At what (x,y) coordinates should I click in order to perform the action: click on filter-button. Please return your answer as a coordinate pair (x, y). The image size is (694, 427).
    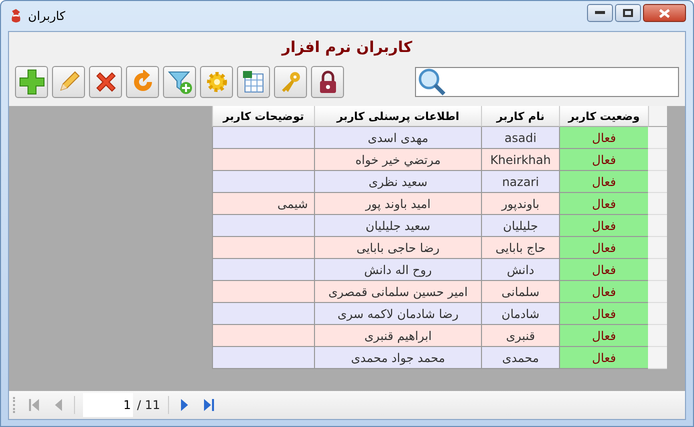
    Looking at the image, I should click on (179, 82).